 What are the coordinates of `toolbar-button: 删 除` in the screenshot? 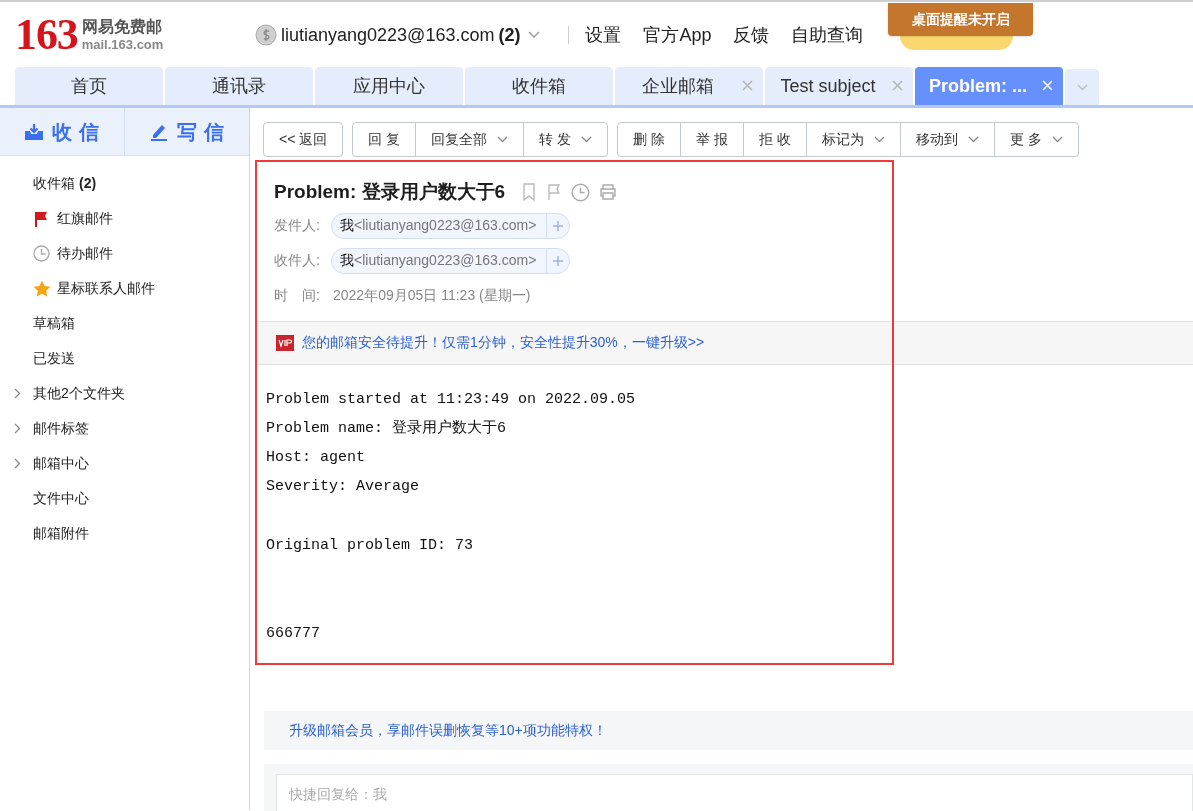 It's located at (649, 139).